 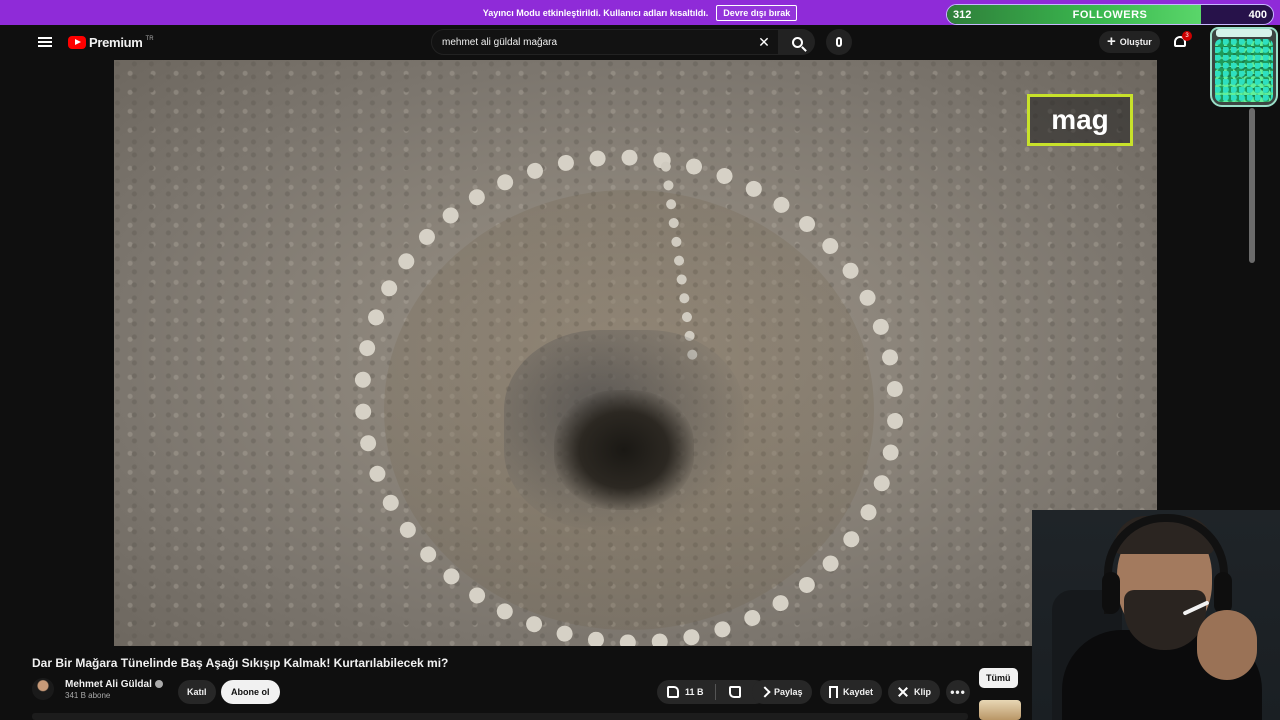 What do you see at coordinates (765, 692) in the screenshot?
I see `share-arrow-icon` at bounding box center [765, 692].